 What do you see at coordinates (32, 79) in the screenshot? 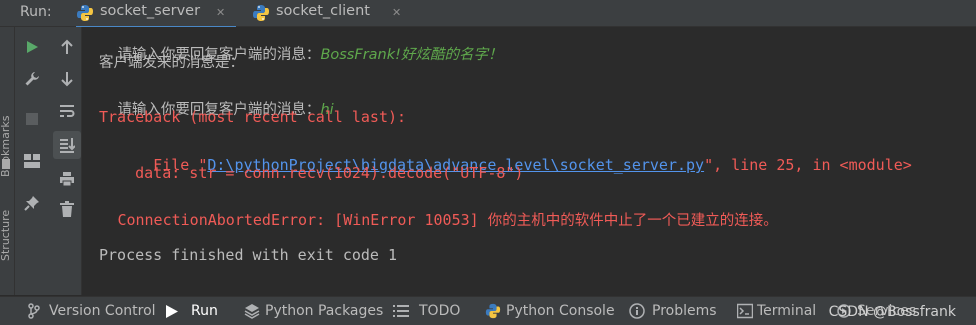
I see `modify-run-configuration-icon` at bounding box center [32, 79].